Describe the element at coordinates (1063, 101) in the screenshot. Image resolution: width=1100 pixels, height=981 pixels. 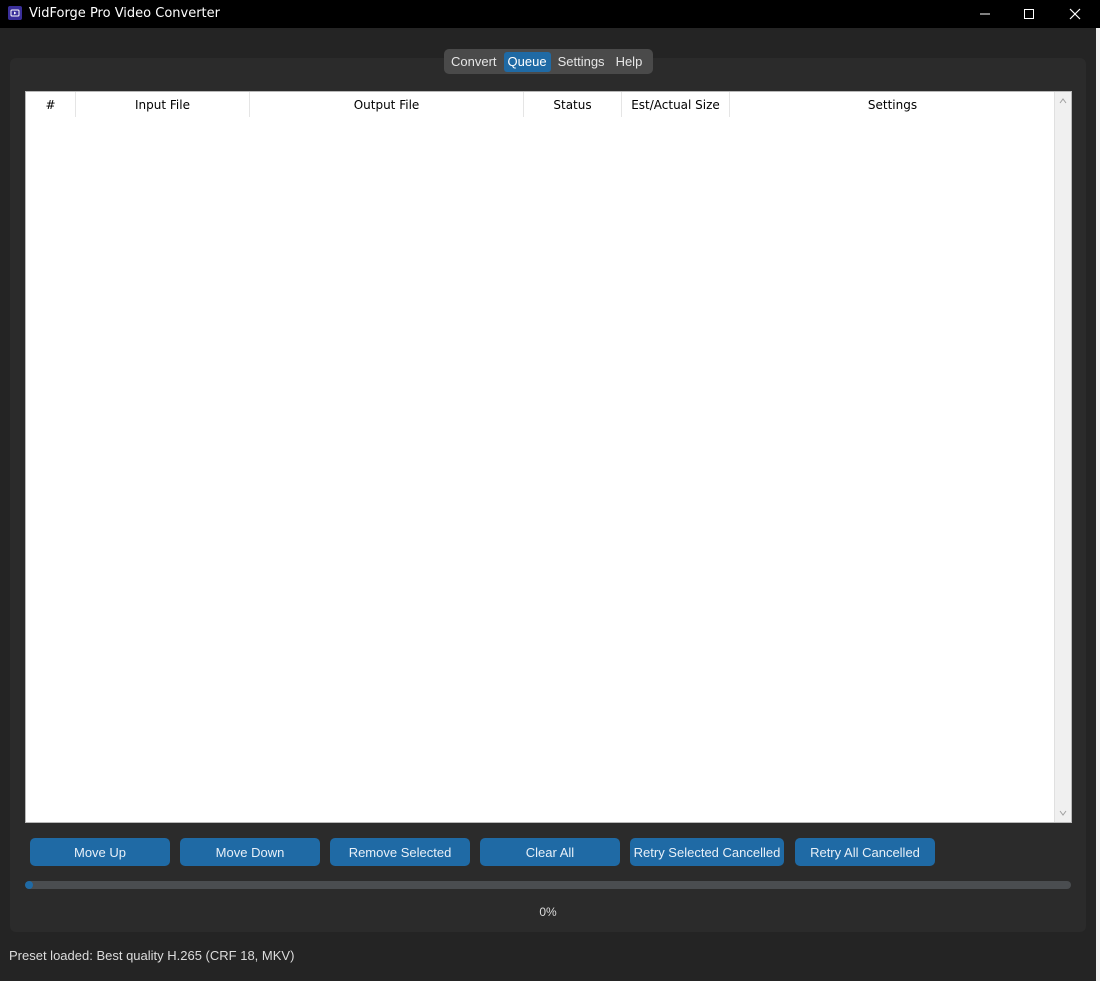
I see `scroll-up-icon` at that location.